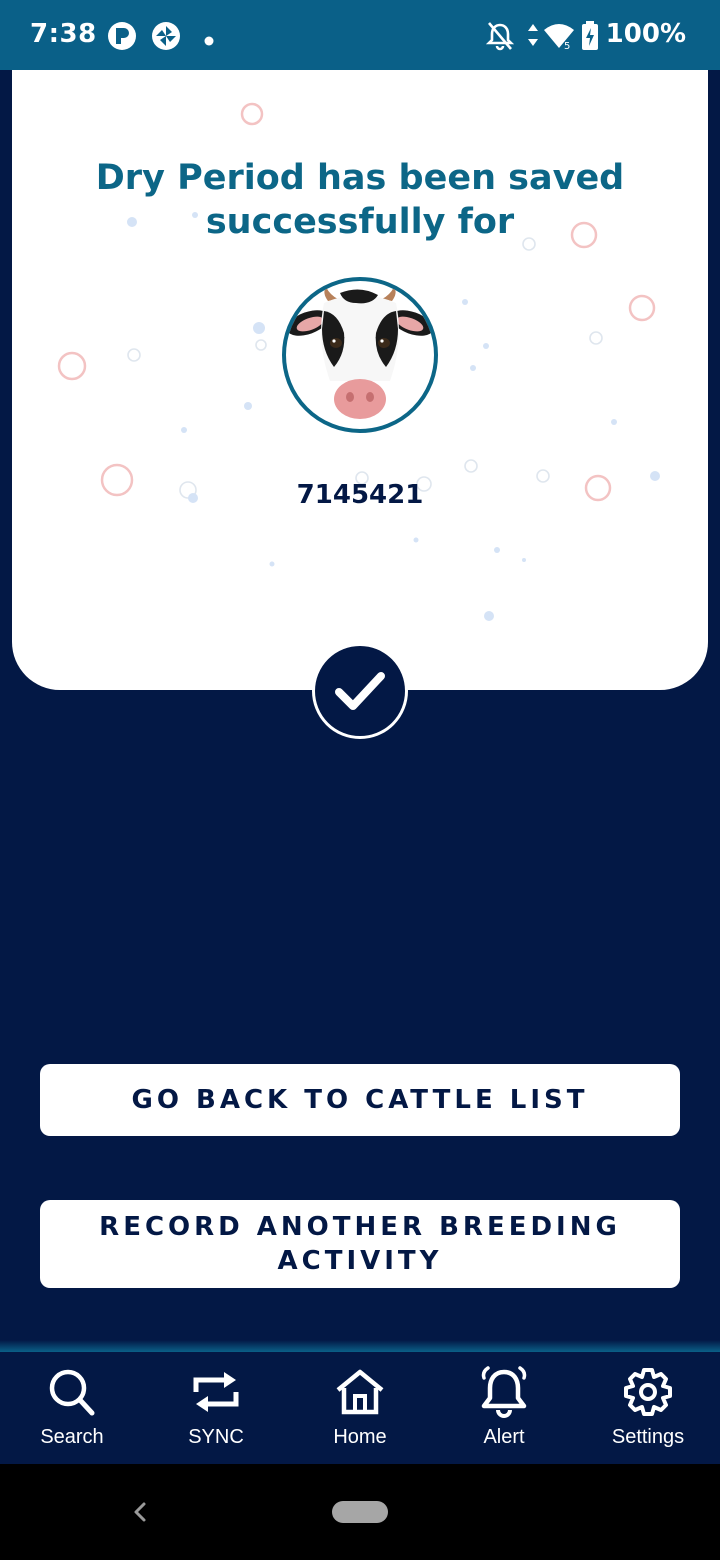  What do you see at coordinates (567, 46) in the screenshot?
I see `svg-text: 5` at bounding box center [567, 46].